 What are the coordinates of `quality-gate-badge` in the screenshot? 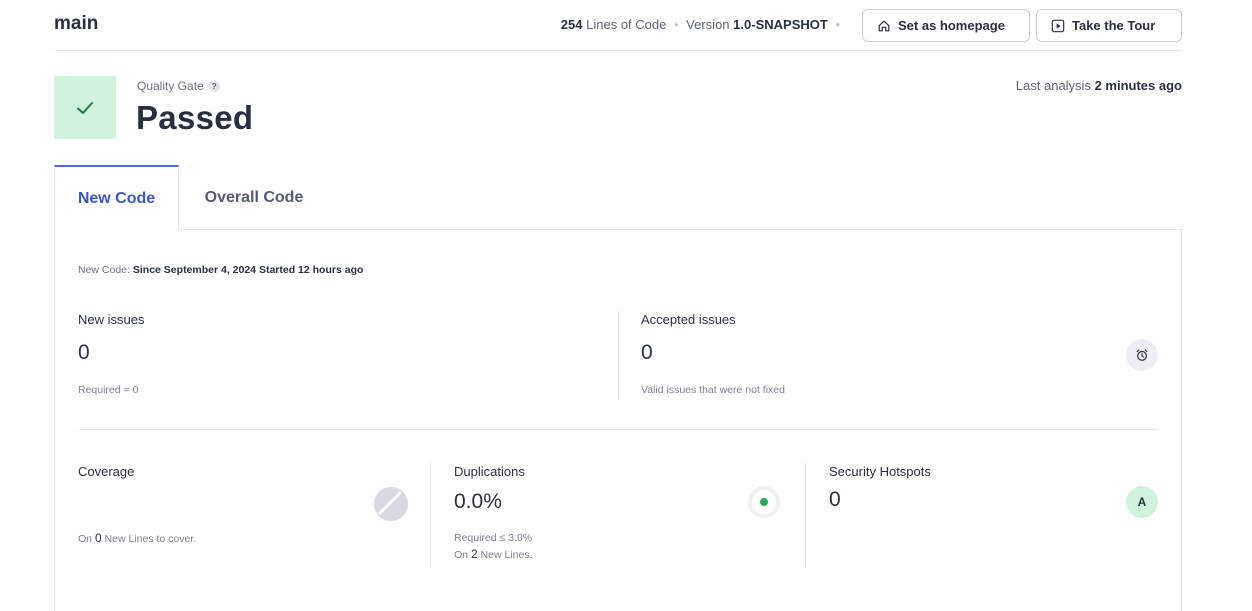 It's located at (85, 107).